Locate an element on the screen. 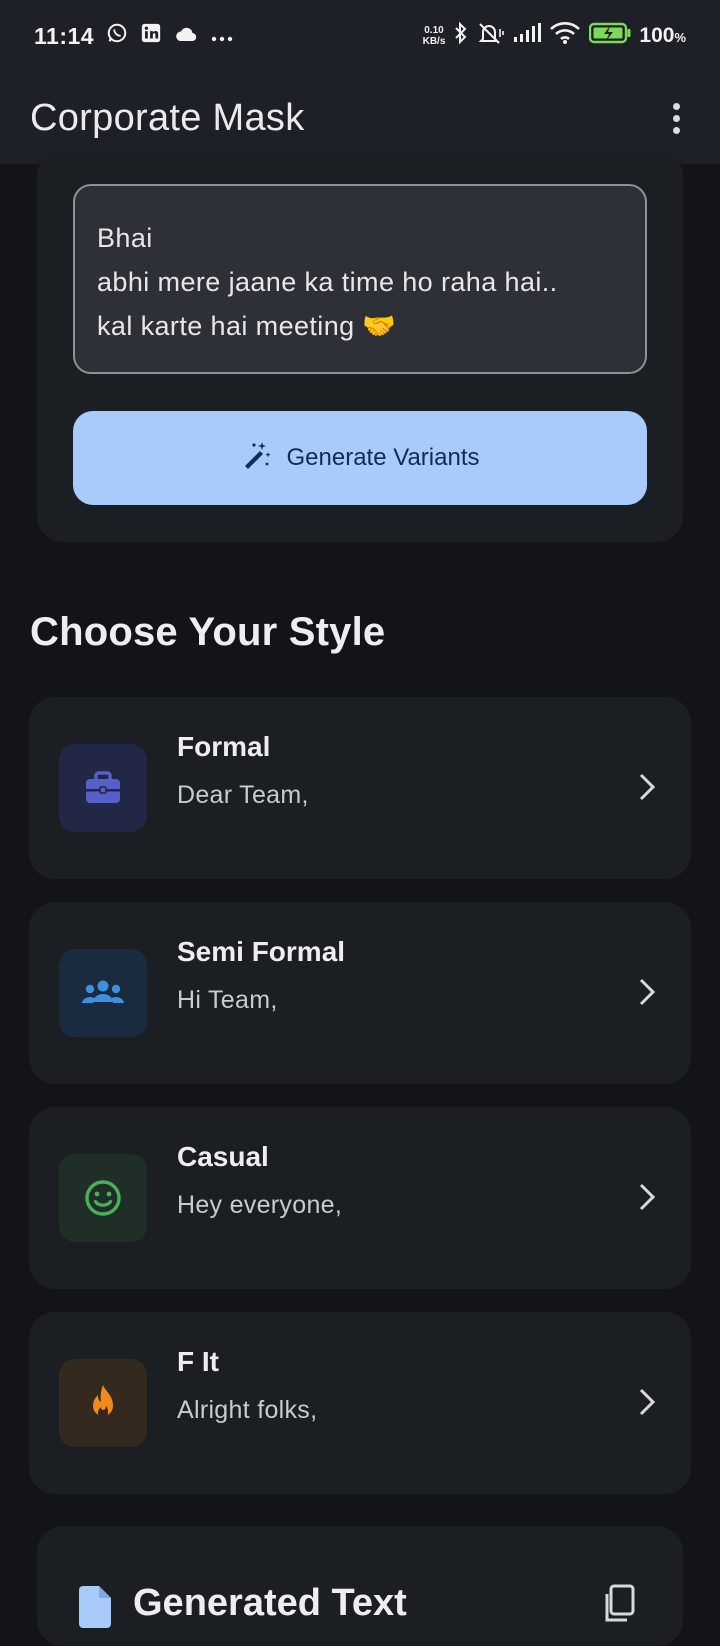  app-title: Corporate Mask is located at coordinates (167, 117).